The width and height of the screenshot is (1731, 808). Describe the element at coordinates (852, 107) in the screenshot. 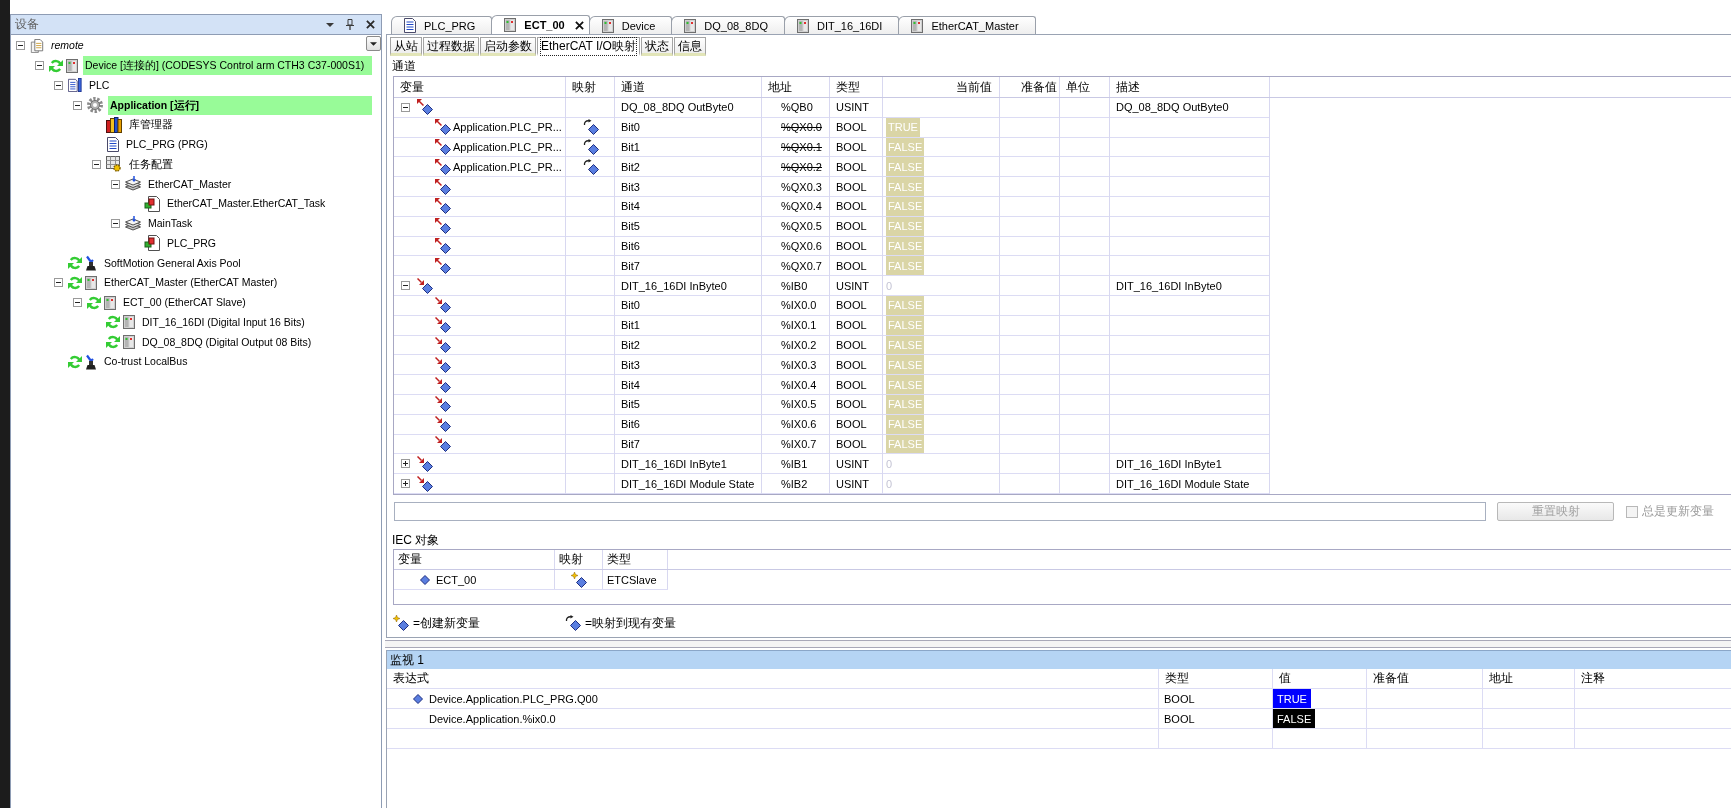

I see `type-text: USINT` at that location.